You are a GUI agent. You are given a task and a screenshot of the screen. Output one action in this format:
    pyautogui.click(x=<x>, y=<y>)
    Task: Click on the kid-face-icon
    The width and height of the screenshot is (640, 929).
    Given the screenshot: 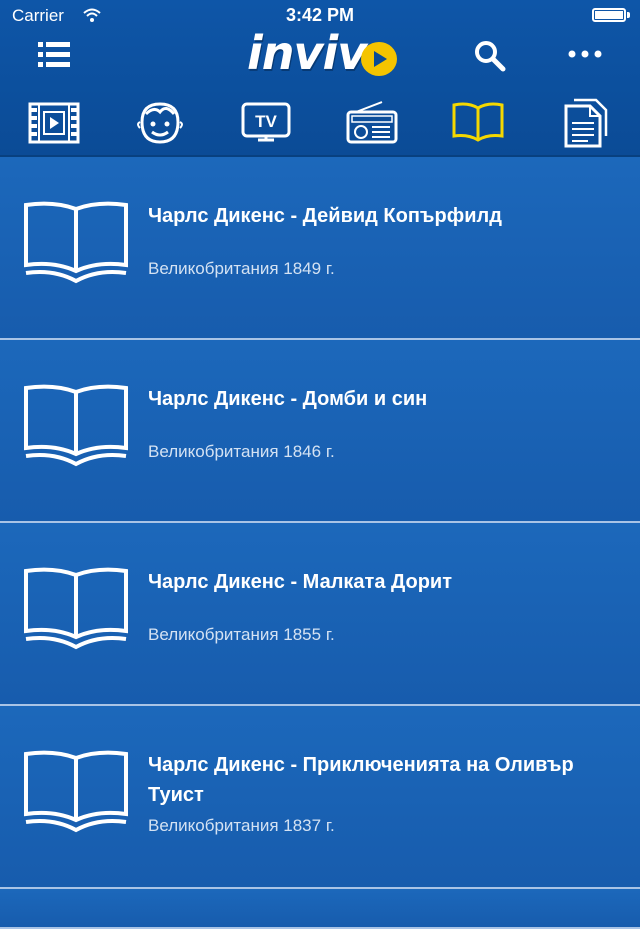 What is the action you would take?
    pyautogui.click(x=160, y=122)
    